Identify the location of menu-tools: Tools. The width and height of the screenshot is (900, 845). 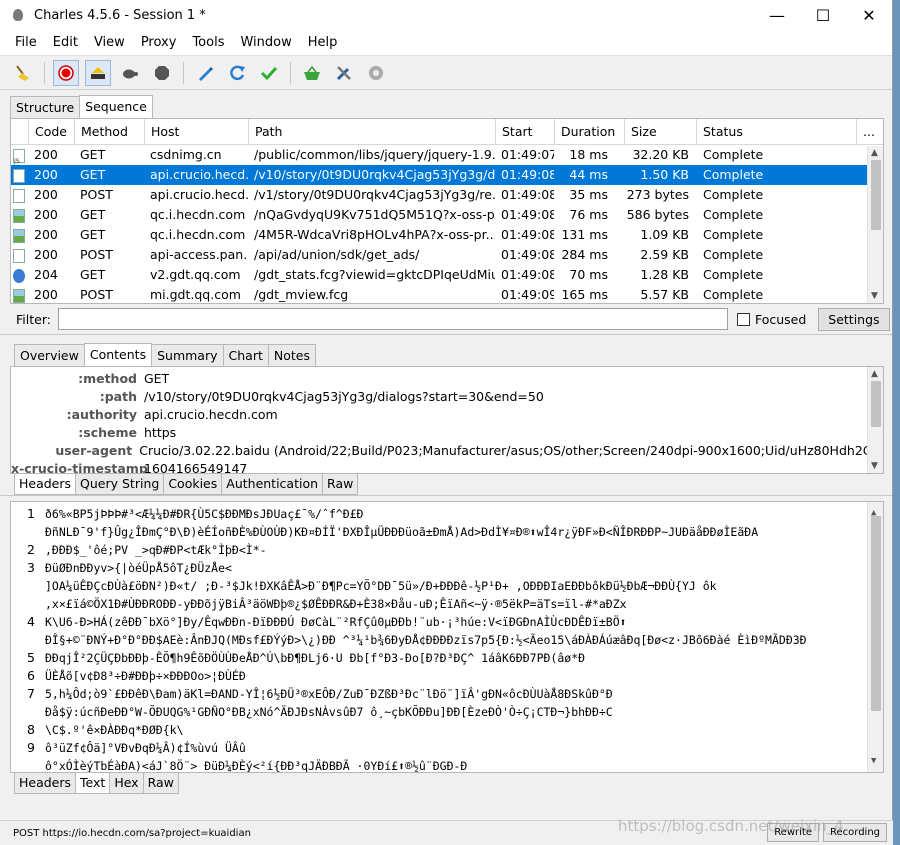
(206, 42).